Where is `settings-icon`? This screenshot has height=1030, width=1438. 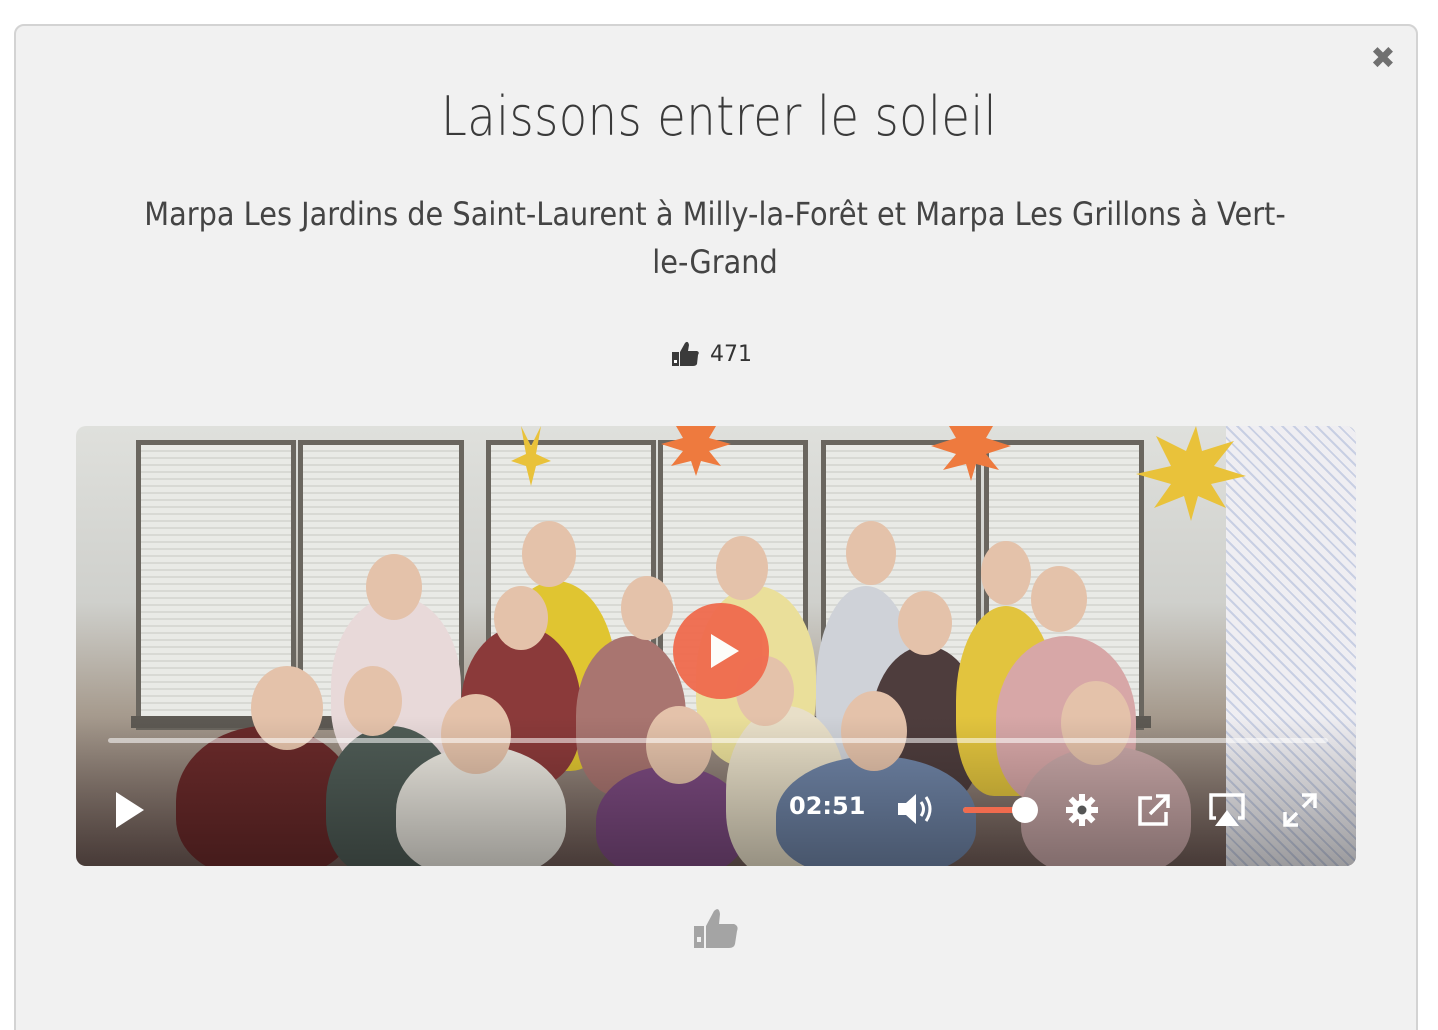
settings-icon is located at coordinates (1082, 810).